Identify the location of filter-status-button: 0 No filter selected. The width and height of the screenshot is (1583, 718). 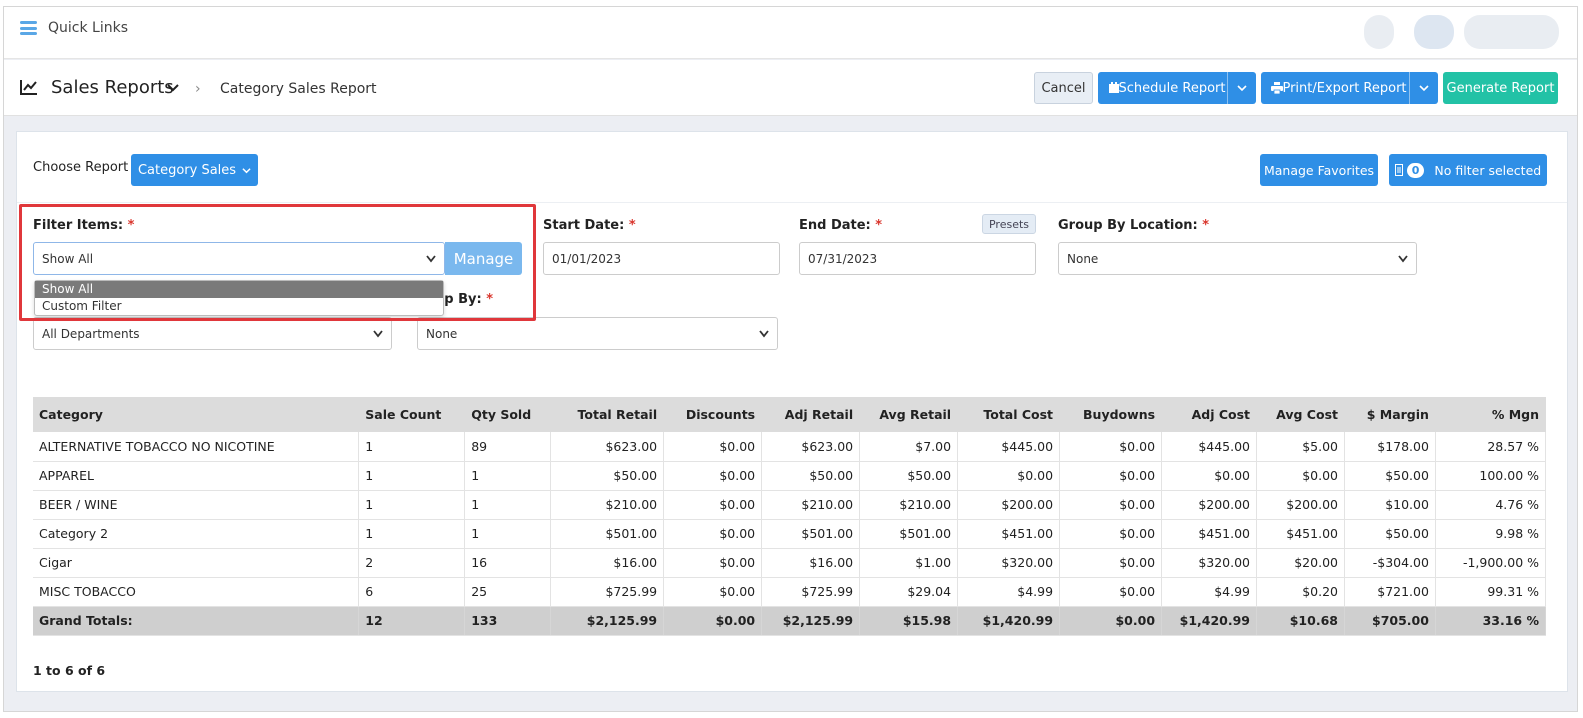
(1468, 170).